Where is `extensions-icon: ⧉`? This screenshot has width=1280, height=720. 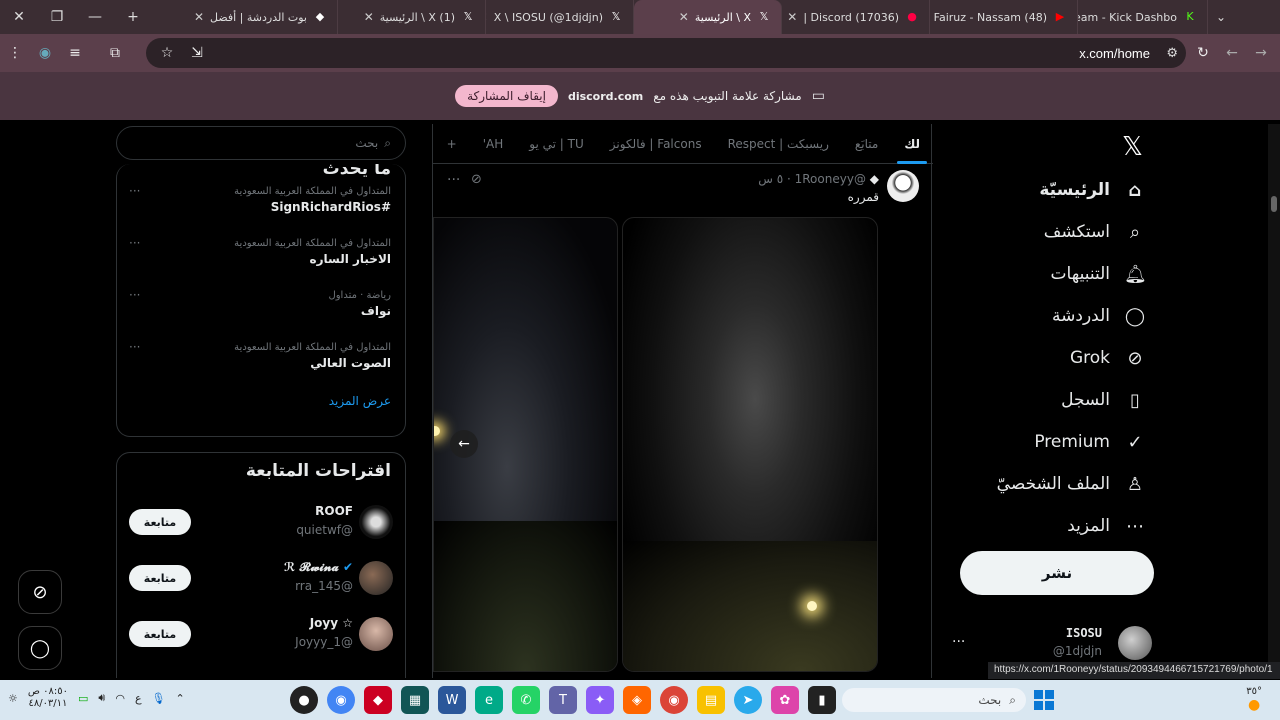
extensions-icon: ⧉ is located at coordinates (115, 53).